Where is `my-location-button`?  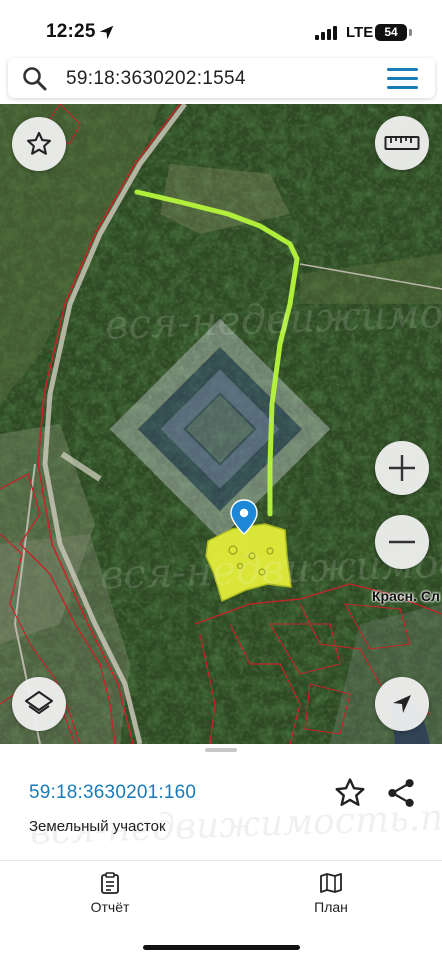 my-location-button is located at coordinates (402, 704).